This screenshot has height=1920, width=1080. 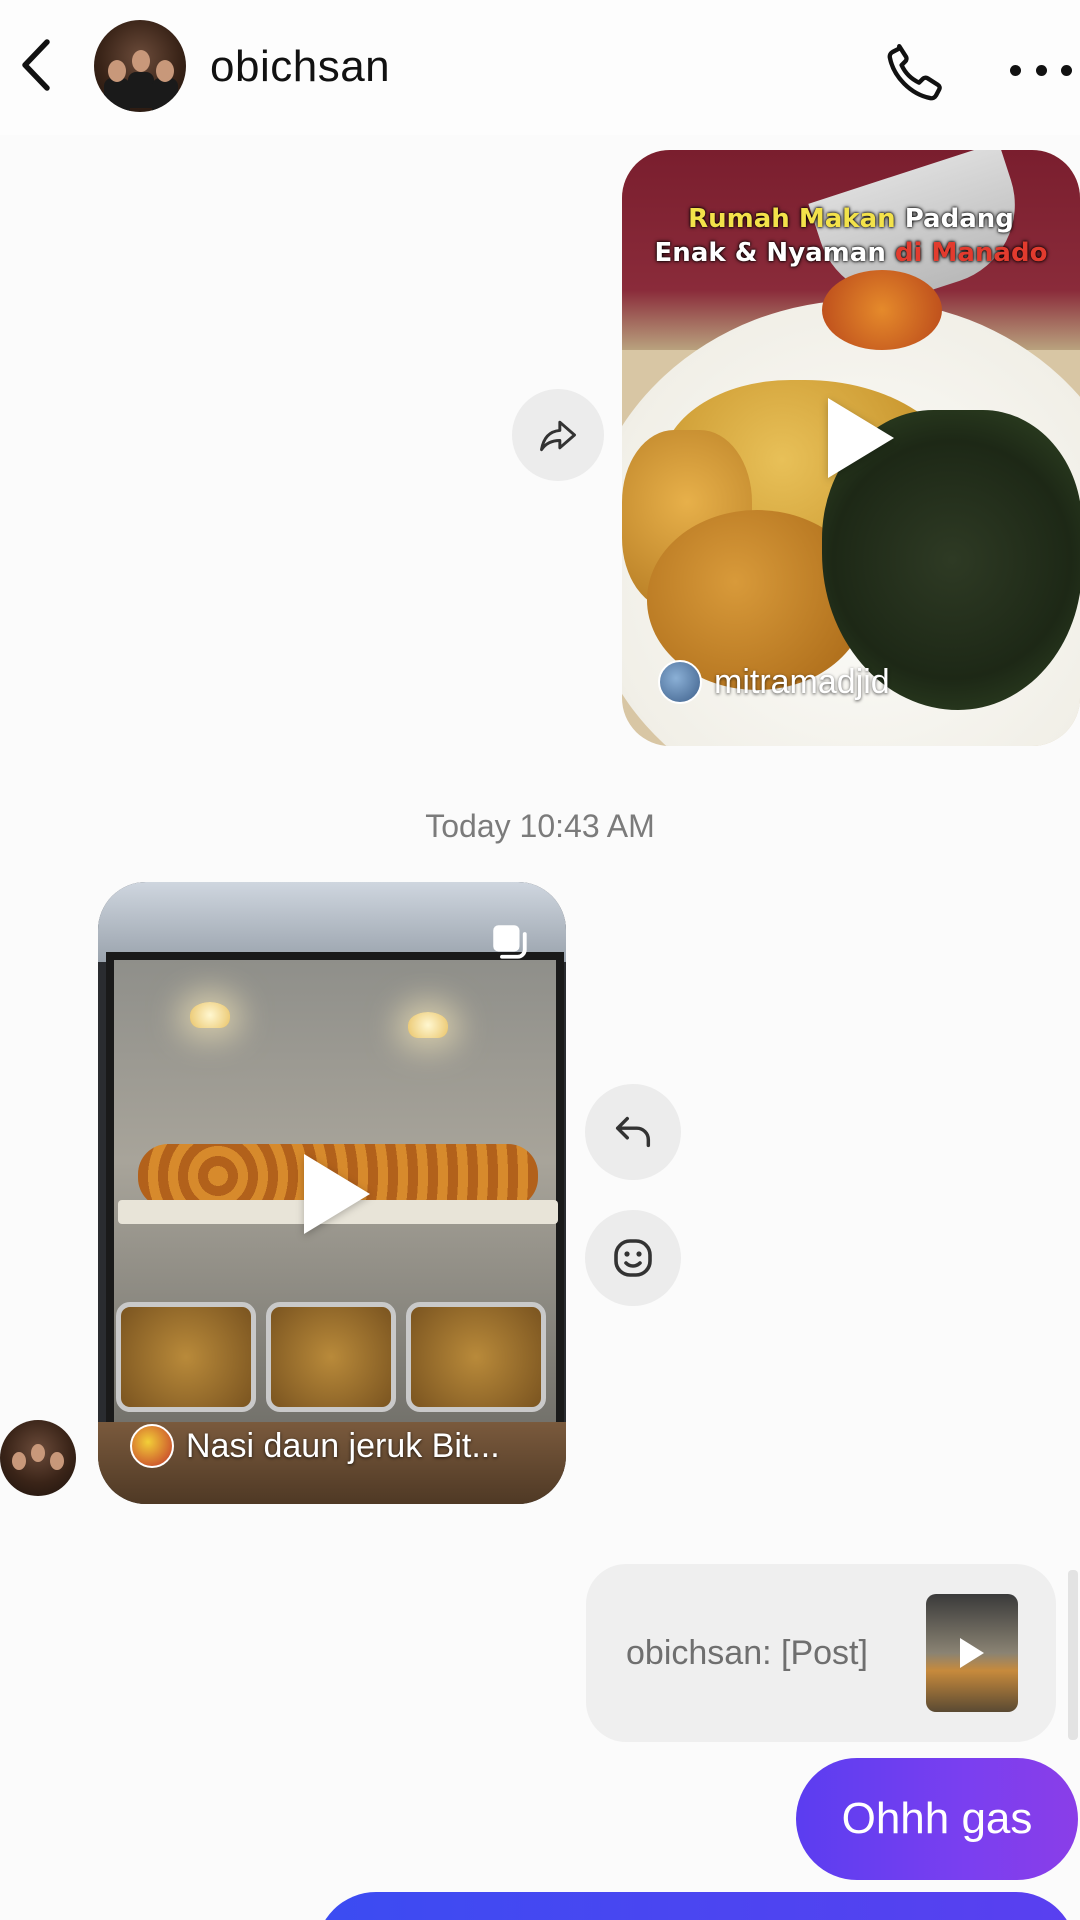 I want to click on sent-message-bubble: Ohhh gas, so click(x=937, y=1819).